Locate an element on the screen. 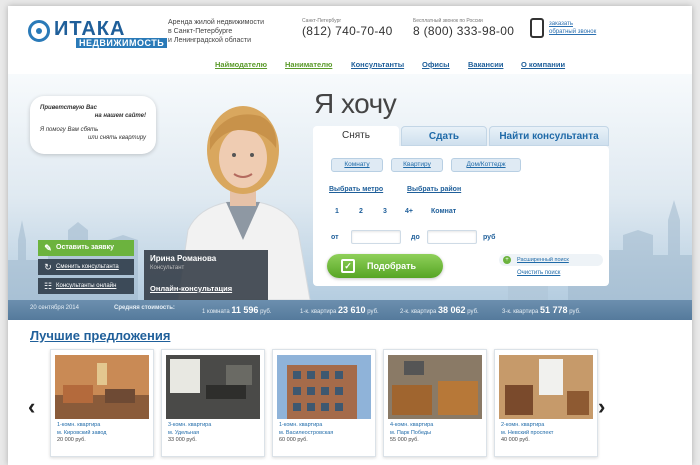 This screenshot has height=465, width=700. consultants-online-label: Консультанты онлайн is located at coordinates (86, 286).